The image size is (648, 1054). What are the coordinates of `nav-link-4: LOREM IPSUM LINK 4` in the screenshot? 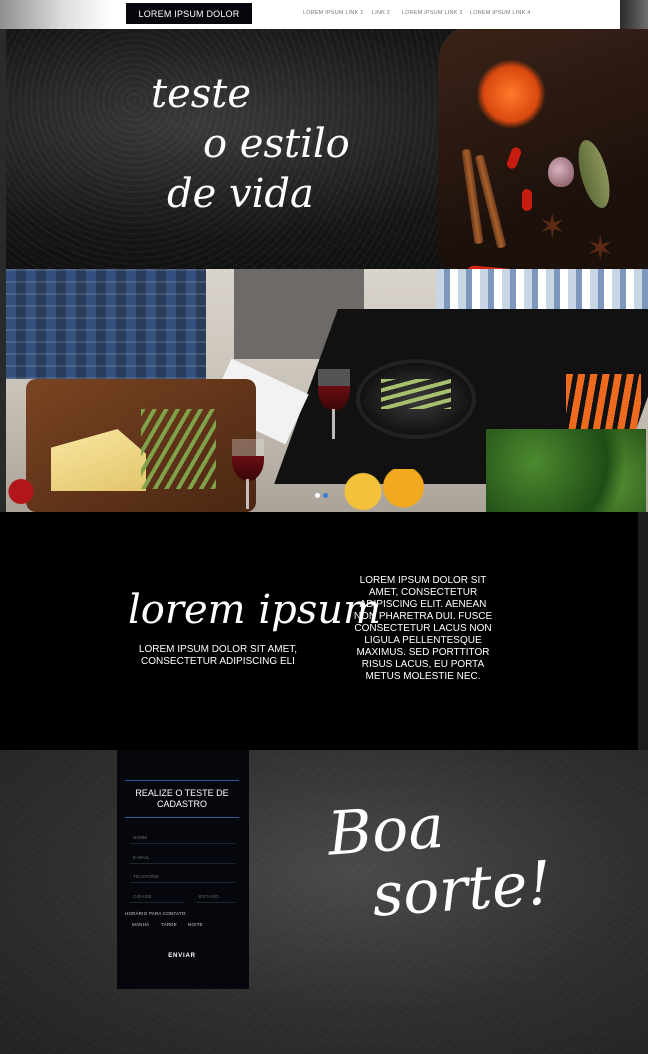 It's located at (500, 13).